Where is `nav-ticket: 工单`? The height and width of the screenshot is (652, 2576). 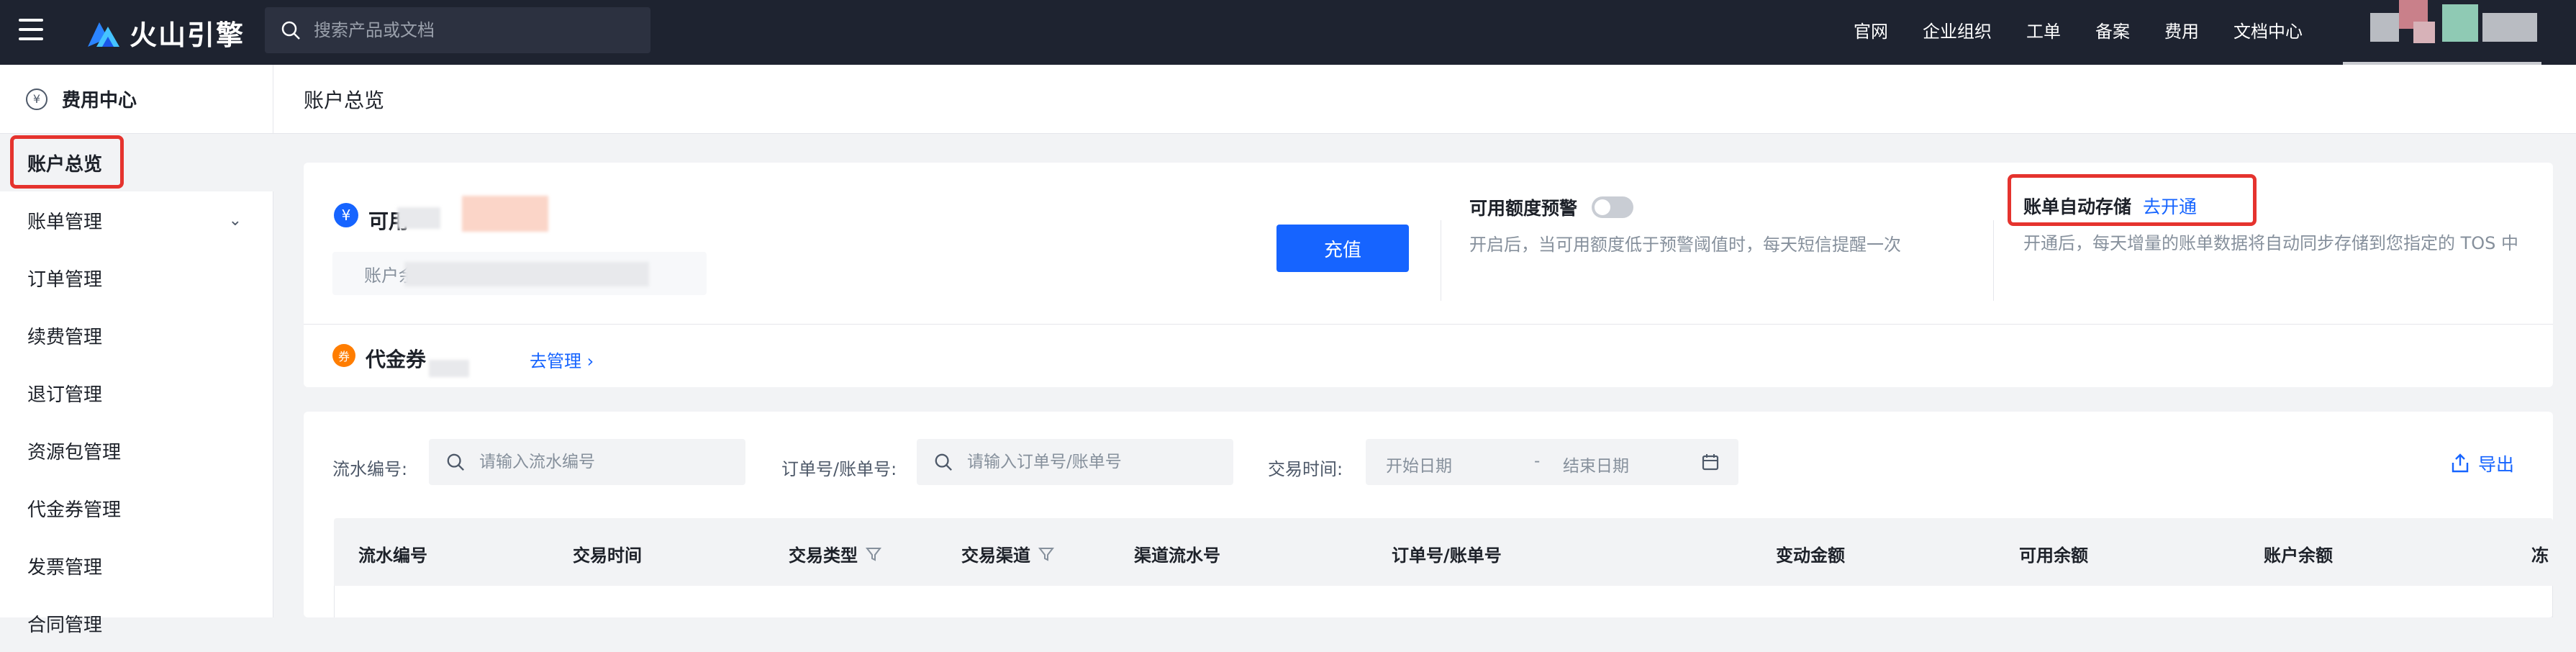
nav-ticket: 工单 is located at coordinates (2043, 29).